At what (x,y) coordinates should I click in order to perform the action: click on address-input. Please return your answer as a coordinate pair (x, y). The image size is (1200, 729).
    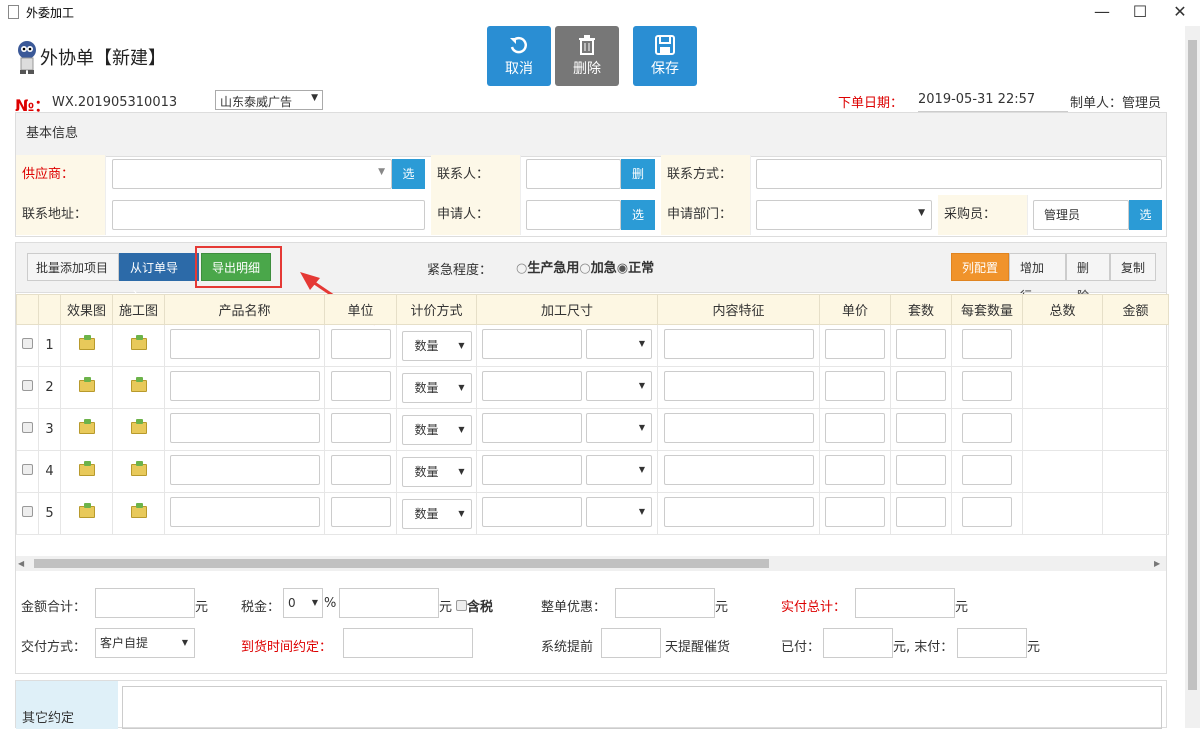
    Looking at the image, I should click on (268, 215).